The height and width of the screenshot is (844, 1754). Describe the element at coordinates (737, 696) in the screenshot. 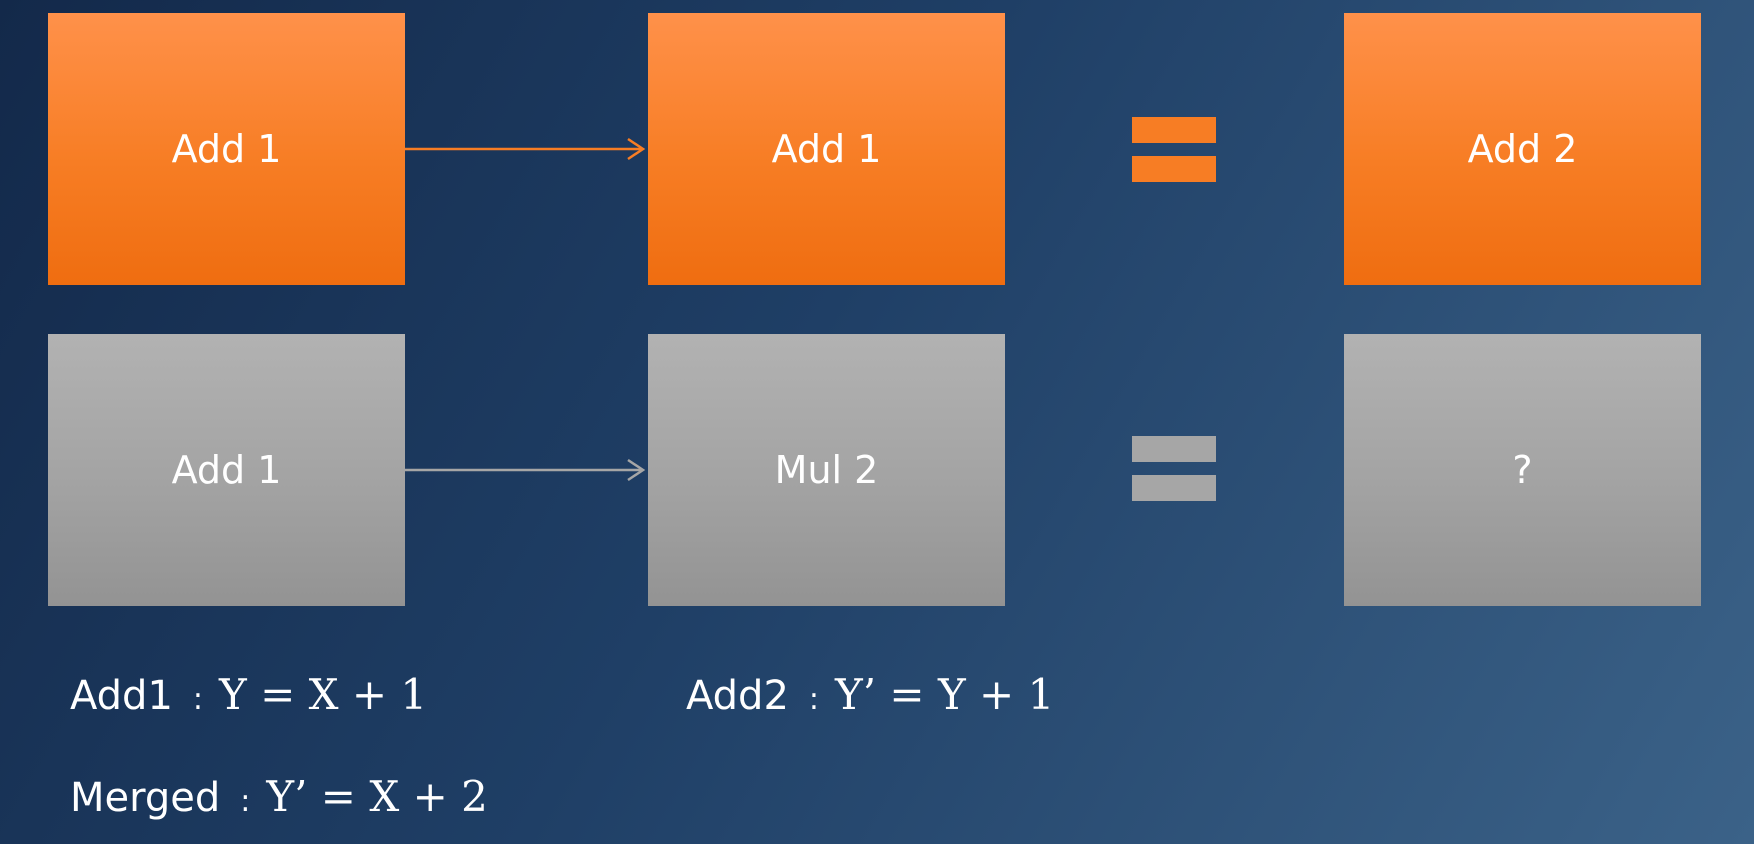

I see `formula-add2-label: Add2` at that location.